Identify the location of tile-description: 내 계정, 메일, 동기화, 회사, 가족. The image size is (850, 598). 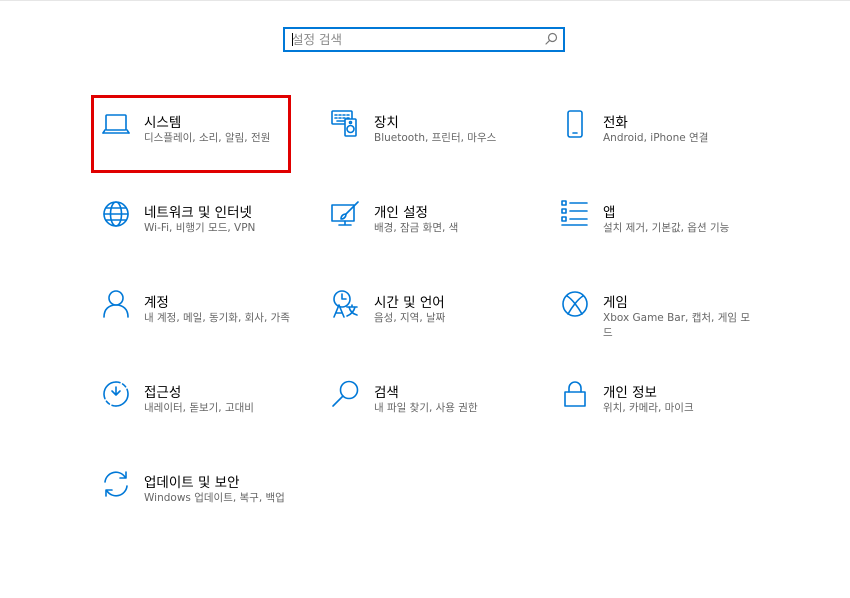
(217, 318).